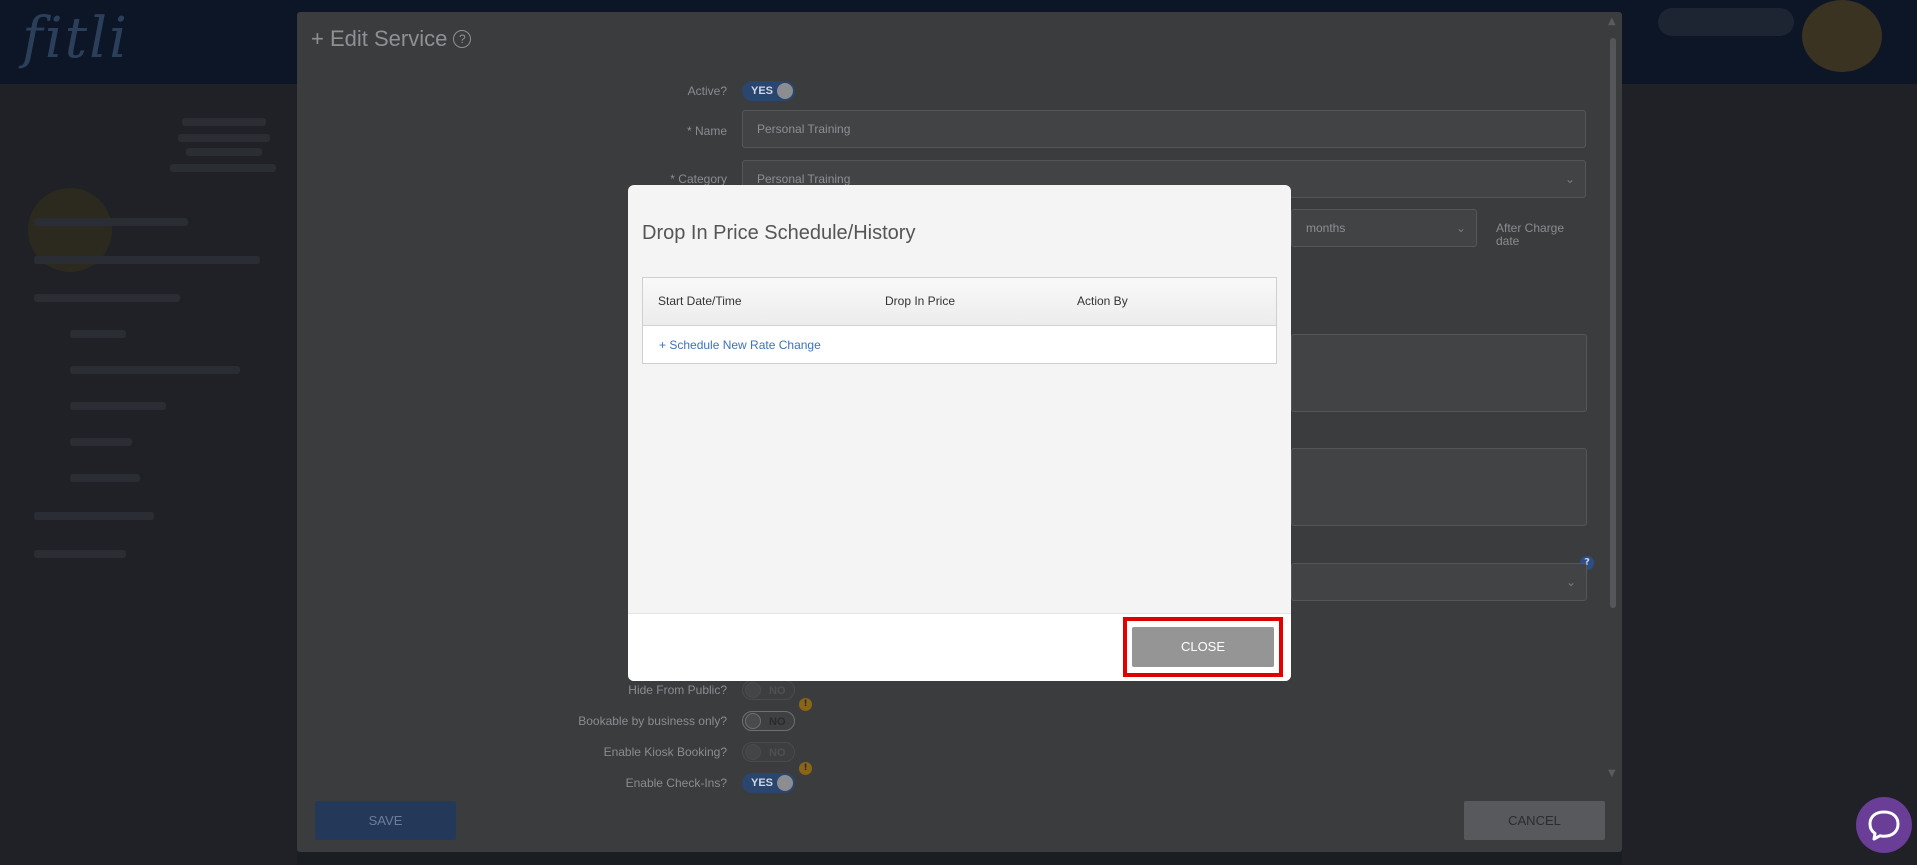 This screenshot has height=865, width=1917. Describe the element at coordinates (740, 345) in the screenshot. I see `schedule-new-rate-change-link: + Schedule New Rate Change` at that location.